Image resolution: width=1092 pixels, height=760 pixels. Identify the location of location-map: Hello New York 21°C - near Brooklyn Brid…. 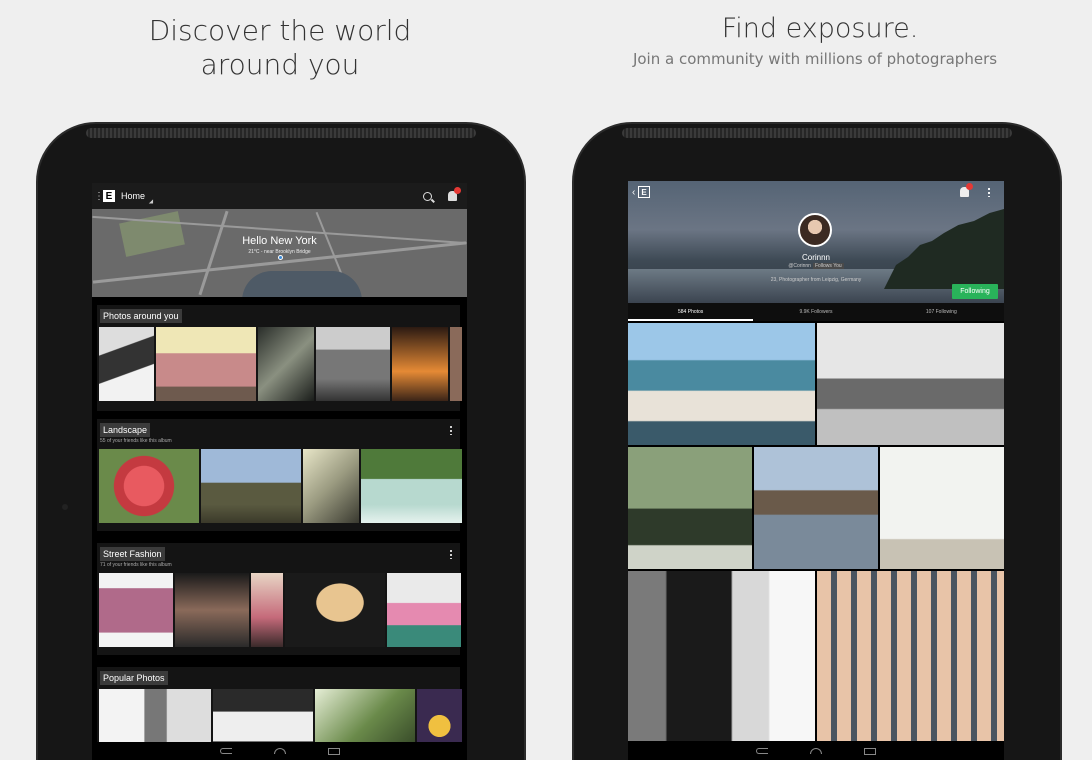
(279, 253).